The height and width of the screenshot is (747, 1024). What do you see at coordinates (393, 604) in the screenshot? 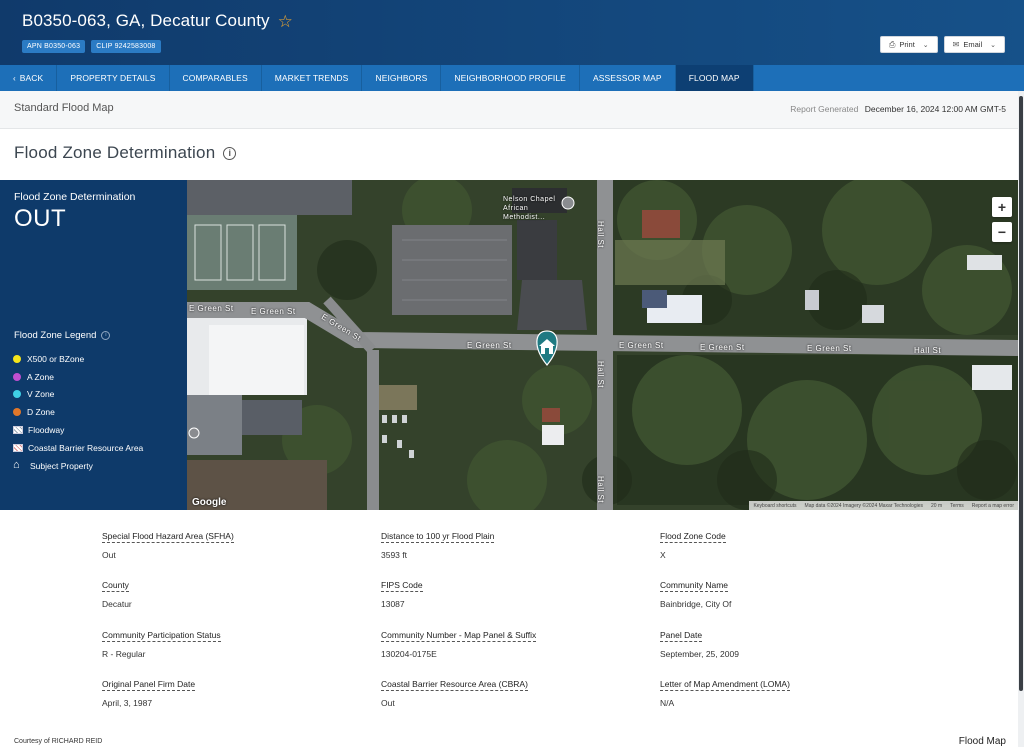
I see `detail-value: 13087` at bounding box center [393, 604].